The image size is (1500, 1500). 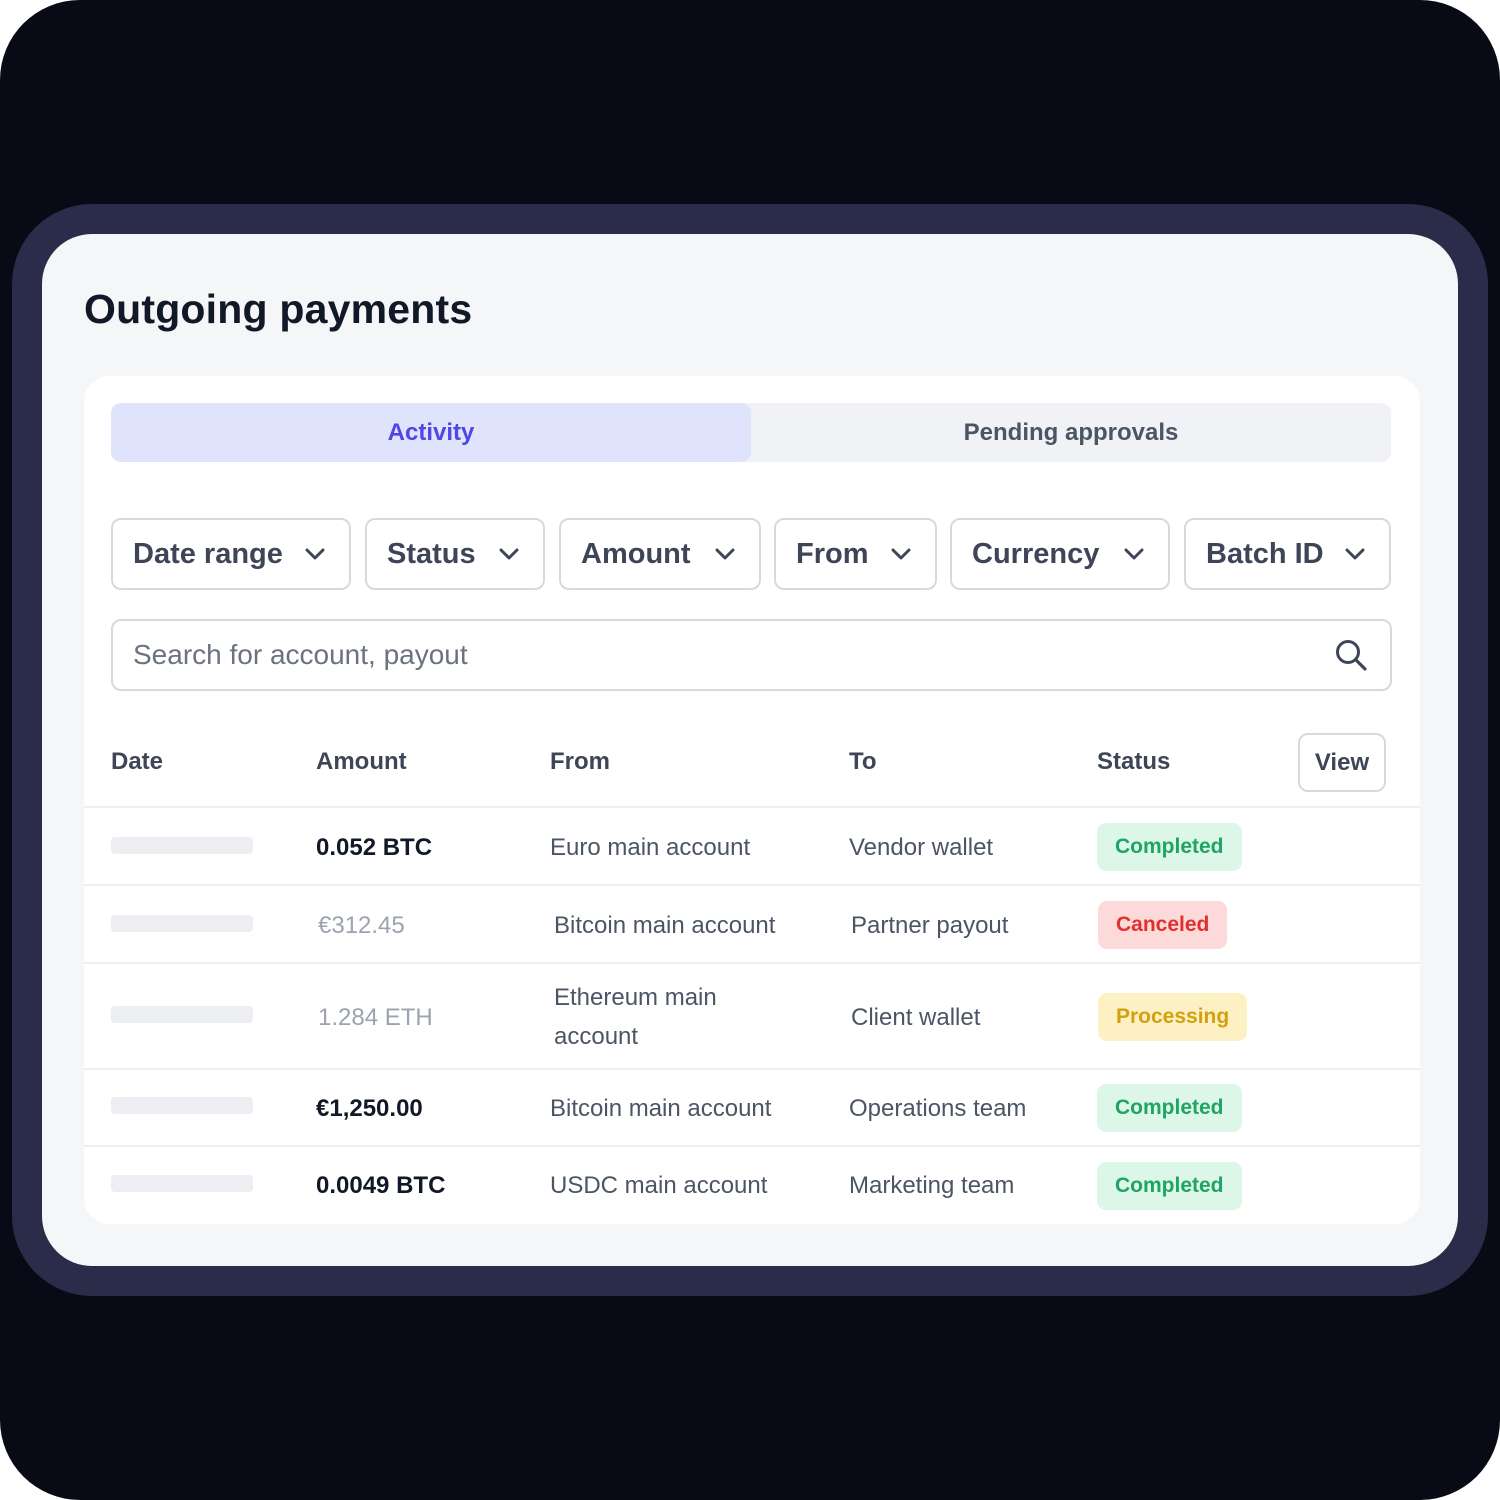 I want to click on amount-cell: 0.052 BTC, so click(x=374, y=847).